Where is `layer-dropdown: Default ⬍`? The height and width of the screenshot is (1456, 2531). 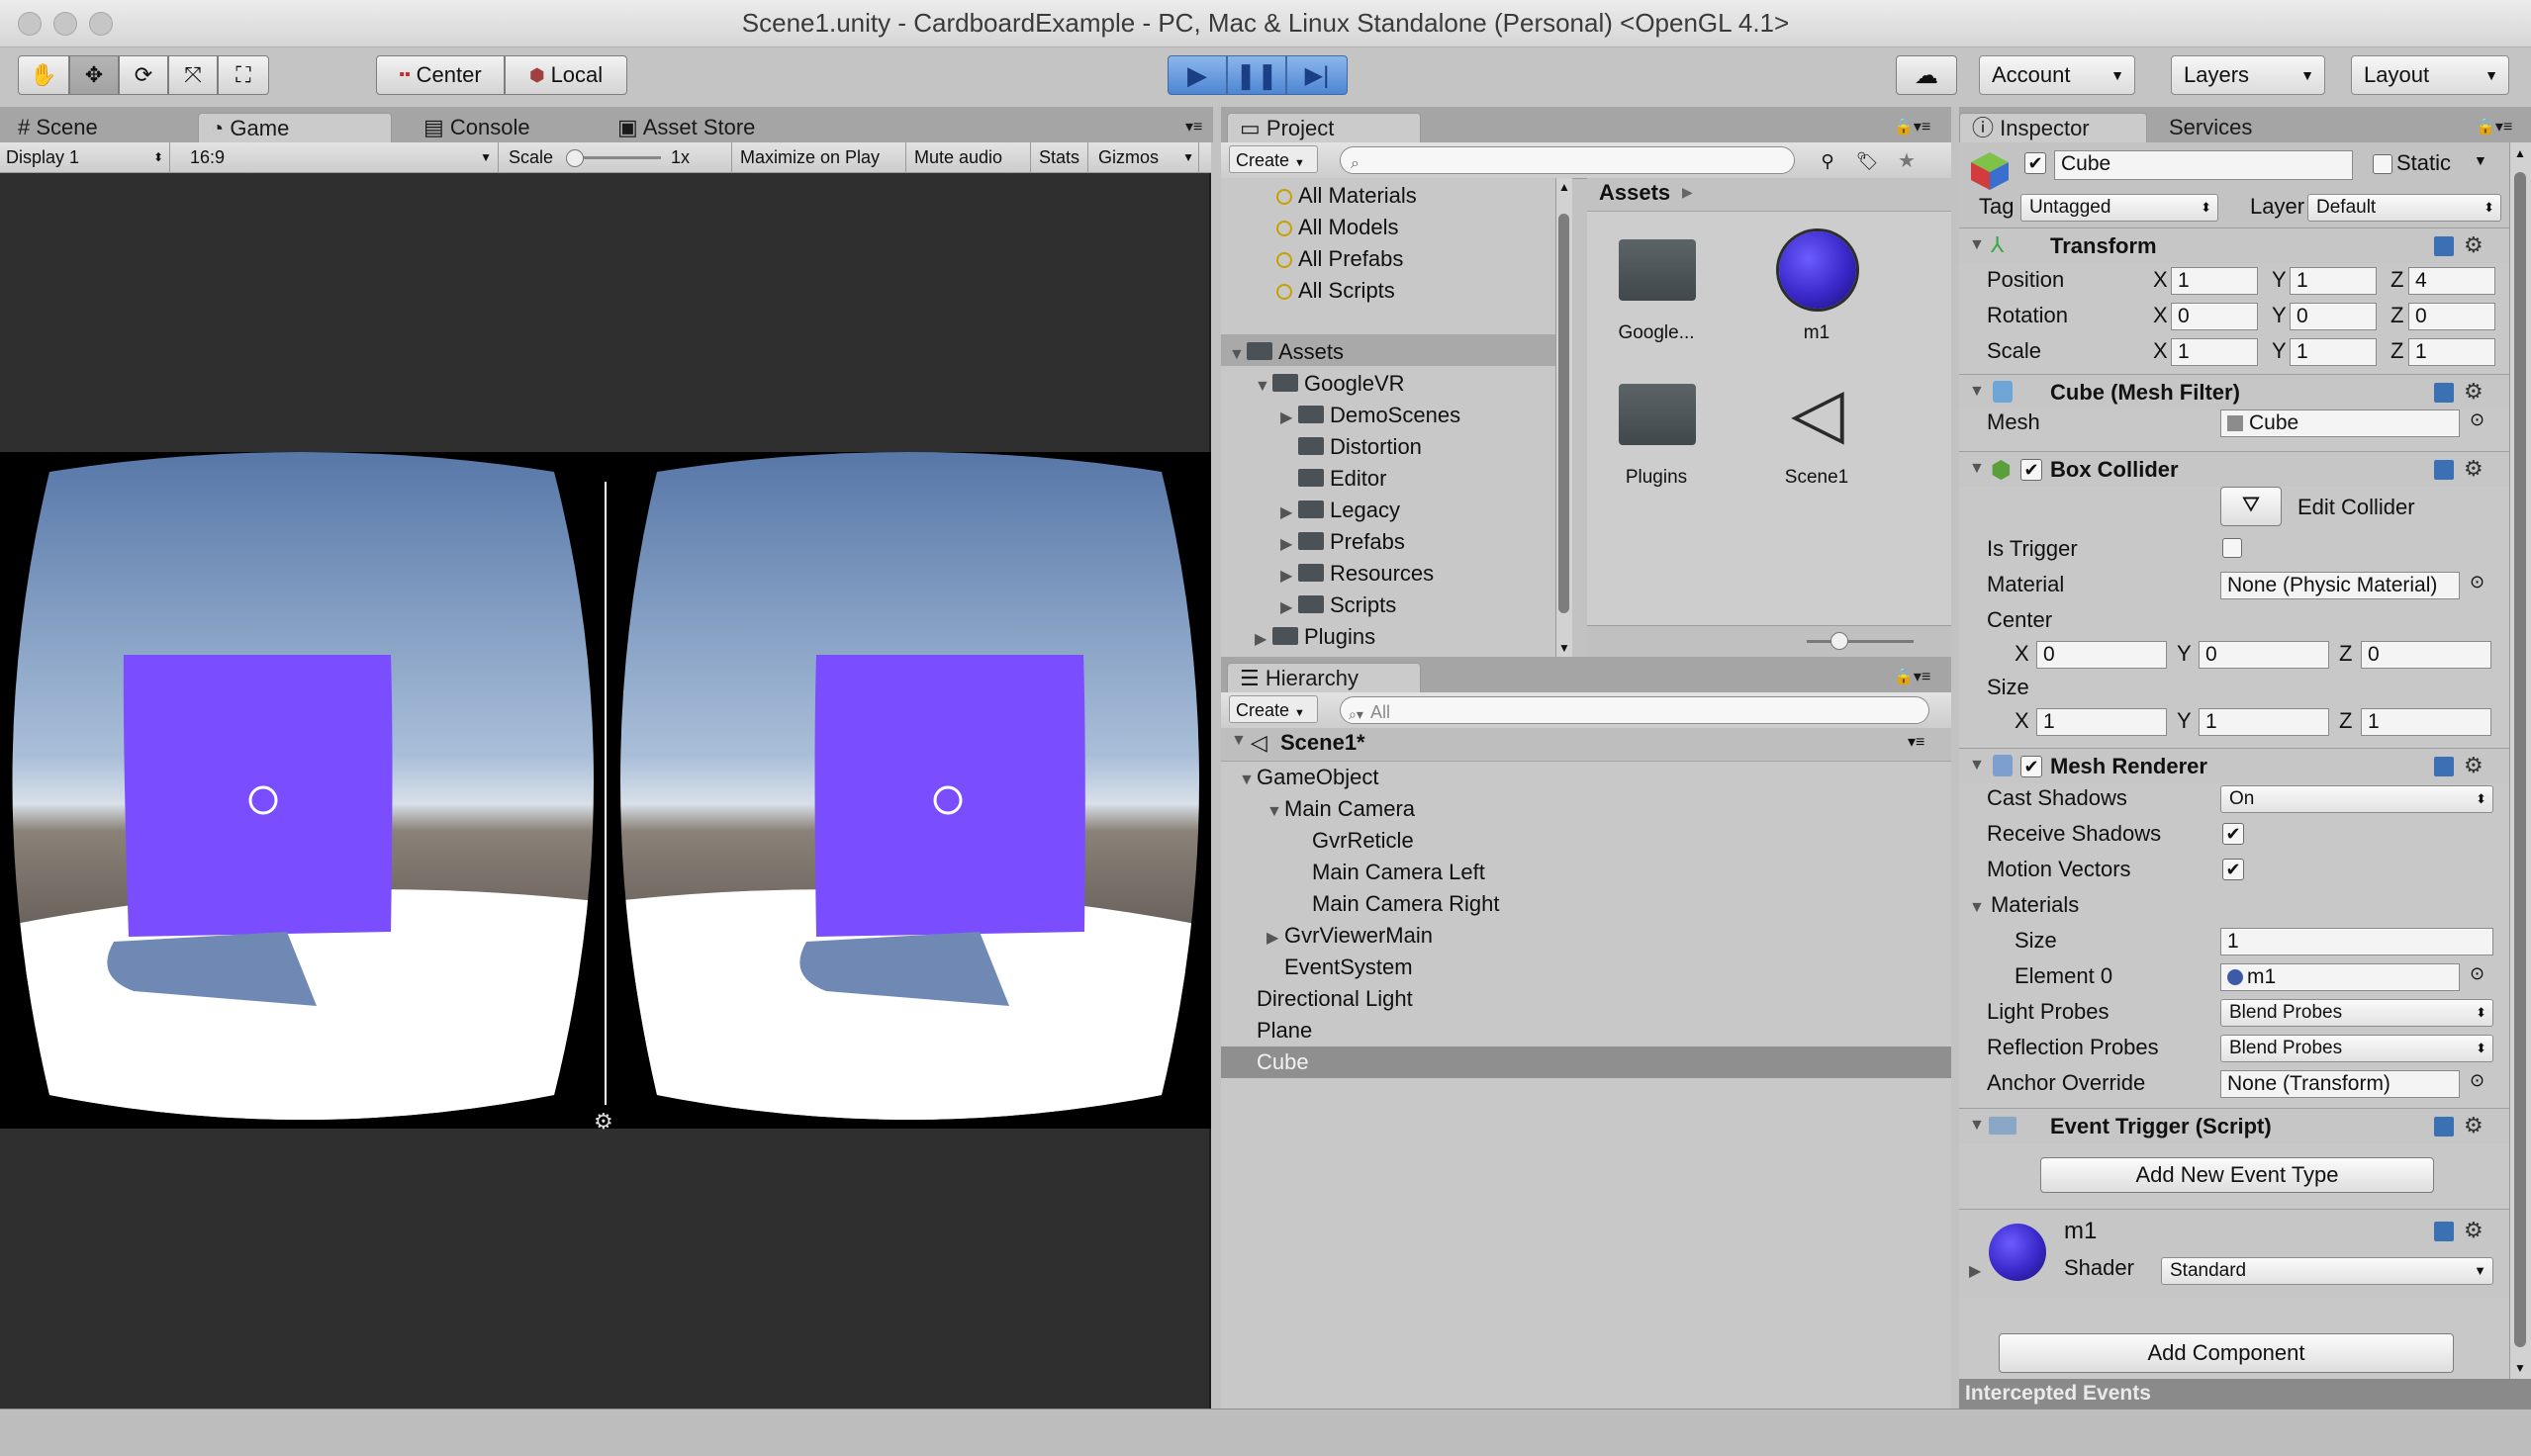 layer-dropdown: Default ⬍ is located at coordinates (2404, 208).